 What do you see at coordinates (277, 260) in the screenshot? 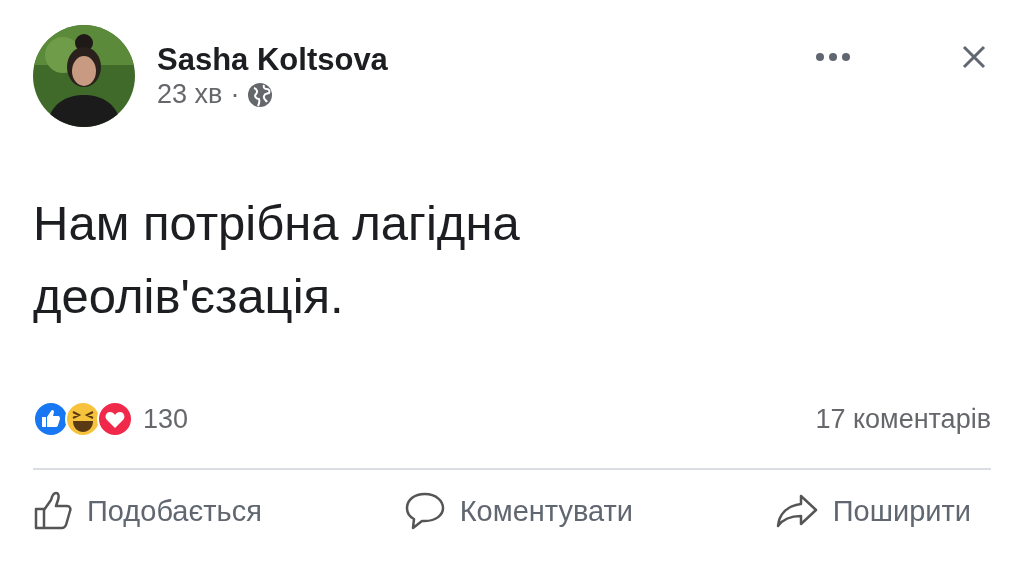
I see `post-text: Нам потрібна лагідна деолів'єзація.` at bounding box center [277, 260].